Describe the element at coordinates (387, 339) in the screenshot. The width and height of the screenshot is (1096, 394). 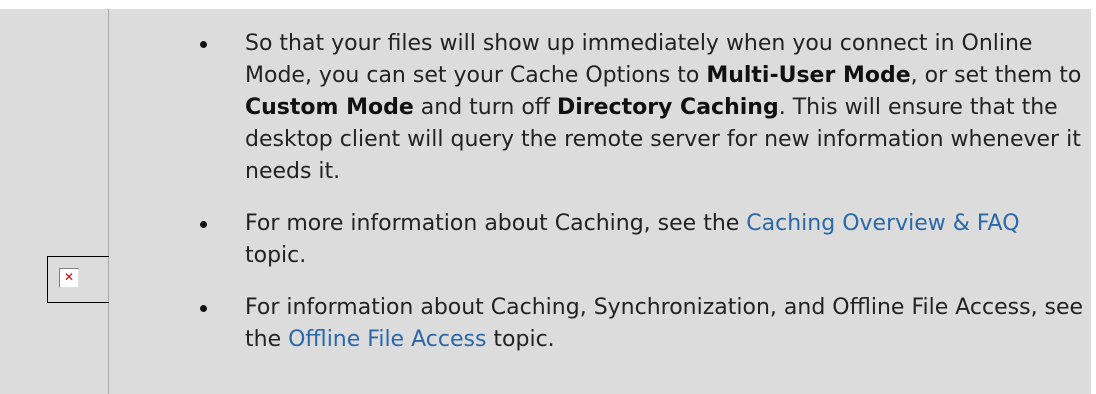
I see `offline-file-access-link: Offline File Access` at that location.